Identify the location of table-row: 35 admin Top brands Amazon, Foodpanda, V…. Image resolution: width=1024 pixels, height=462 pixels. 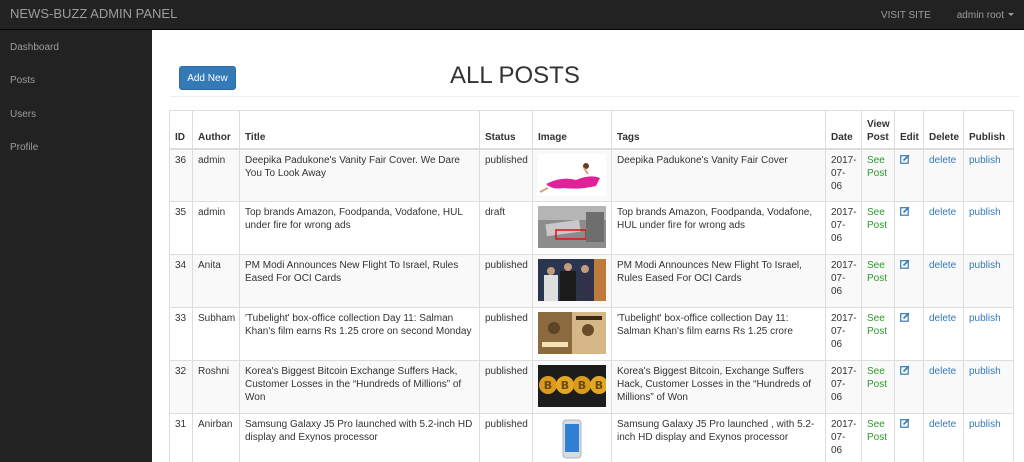
(591, 228).